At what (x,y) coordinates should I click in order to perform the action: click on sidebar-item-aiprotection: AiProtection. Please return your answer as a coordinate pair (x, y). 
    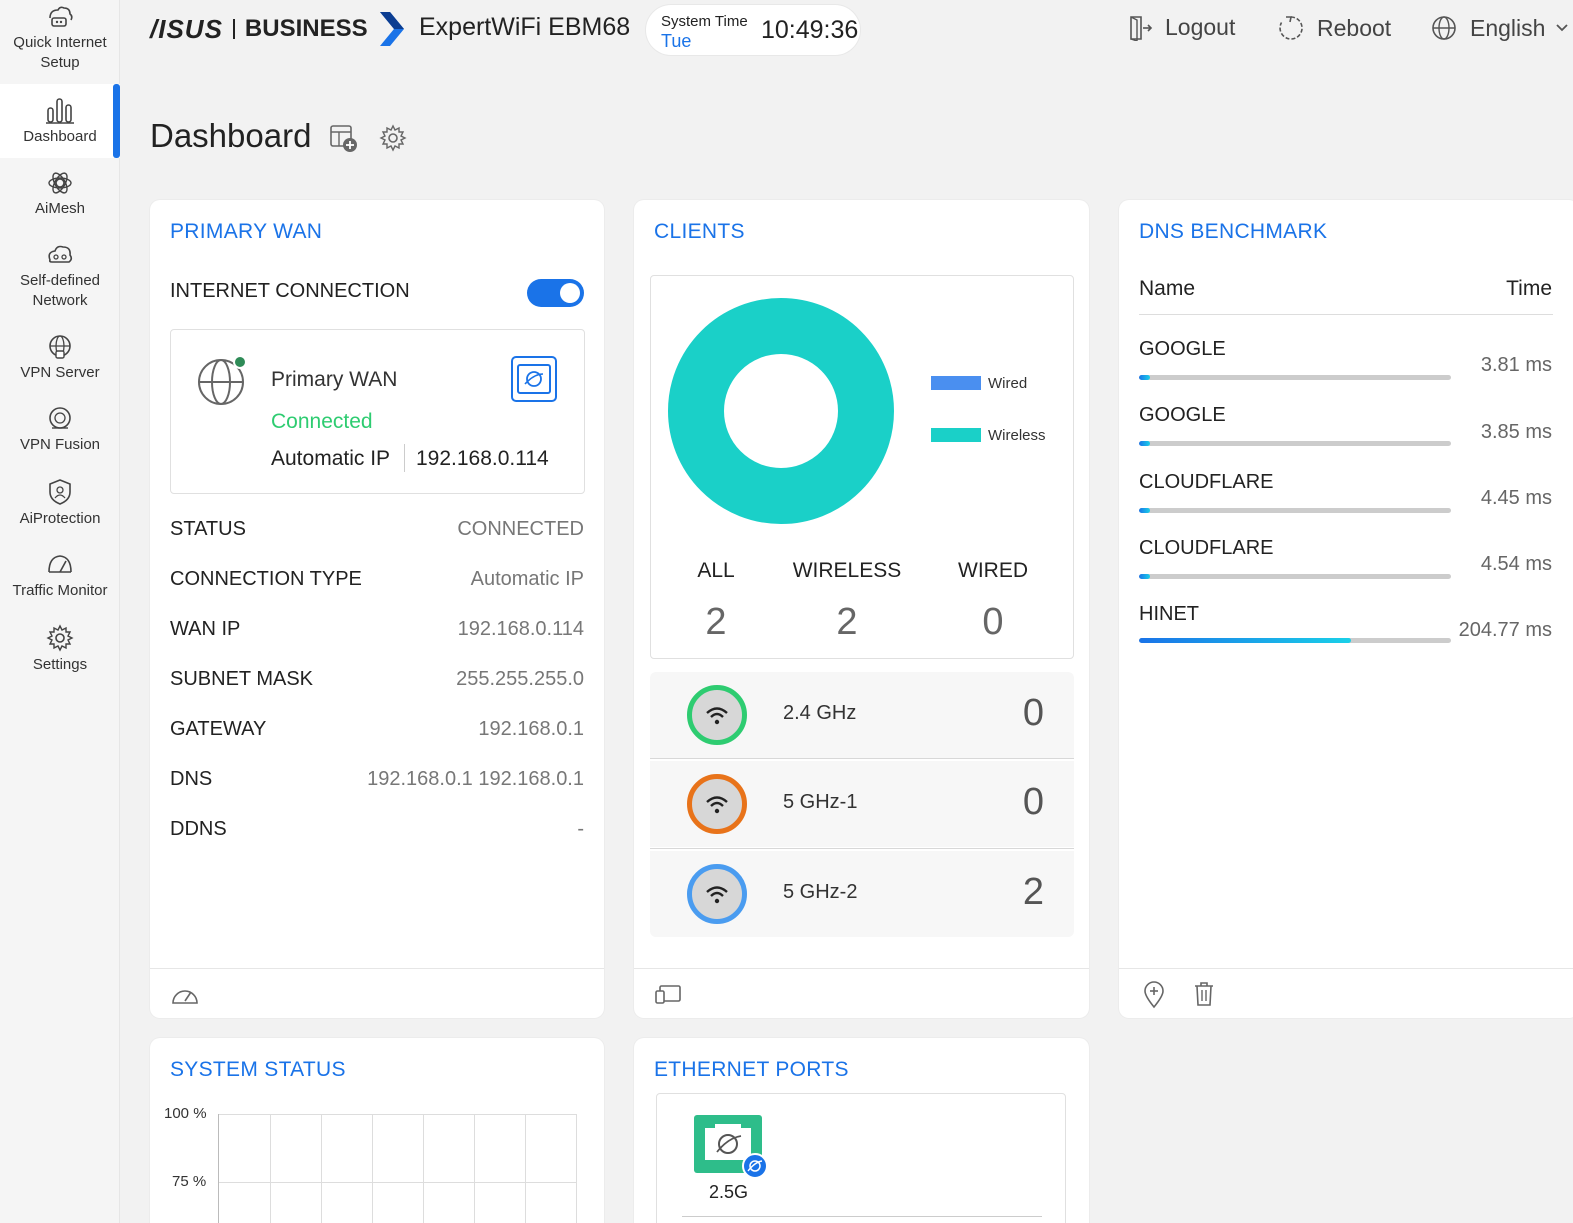
    Looking at the image, I should click on (60, 503).